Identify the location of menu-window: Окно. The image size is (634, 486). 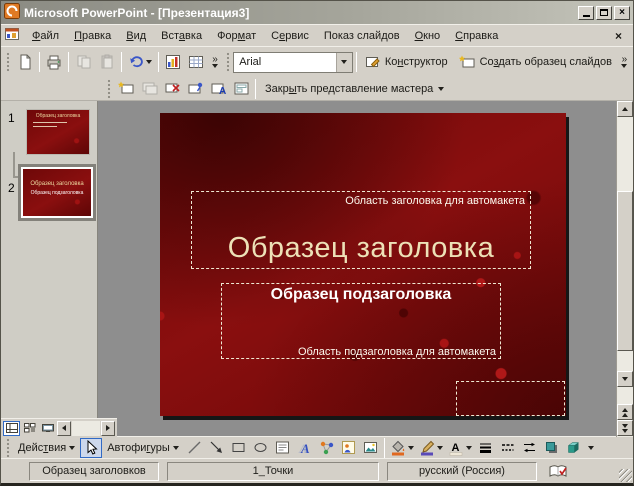
(428, 36).